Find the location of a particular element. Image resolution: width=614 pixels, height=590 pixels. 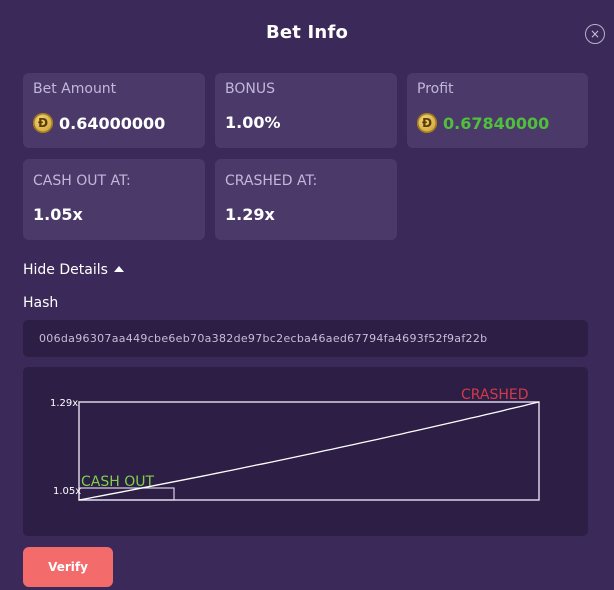

bet-amount-value: 0.64000000 is located at coordinates (112, 123).